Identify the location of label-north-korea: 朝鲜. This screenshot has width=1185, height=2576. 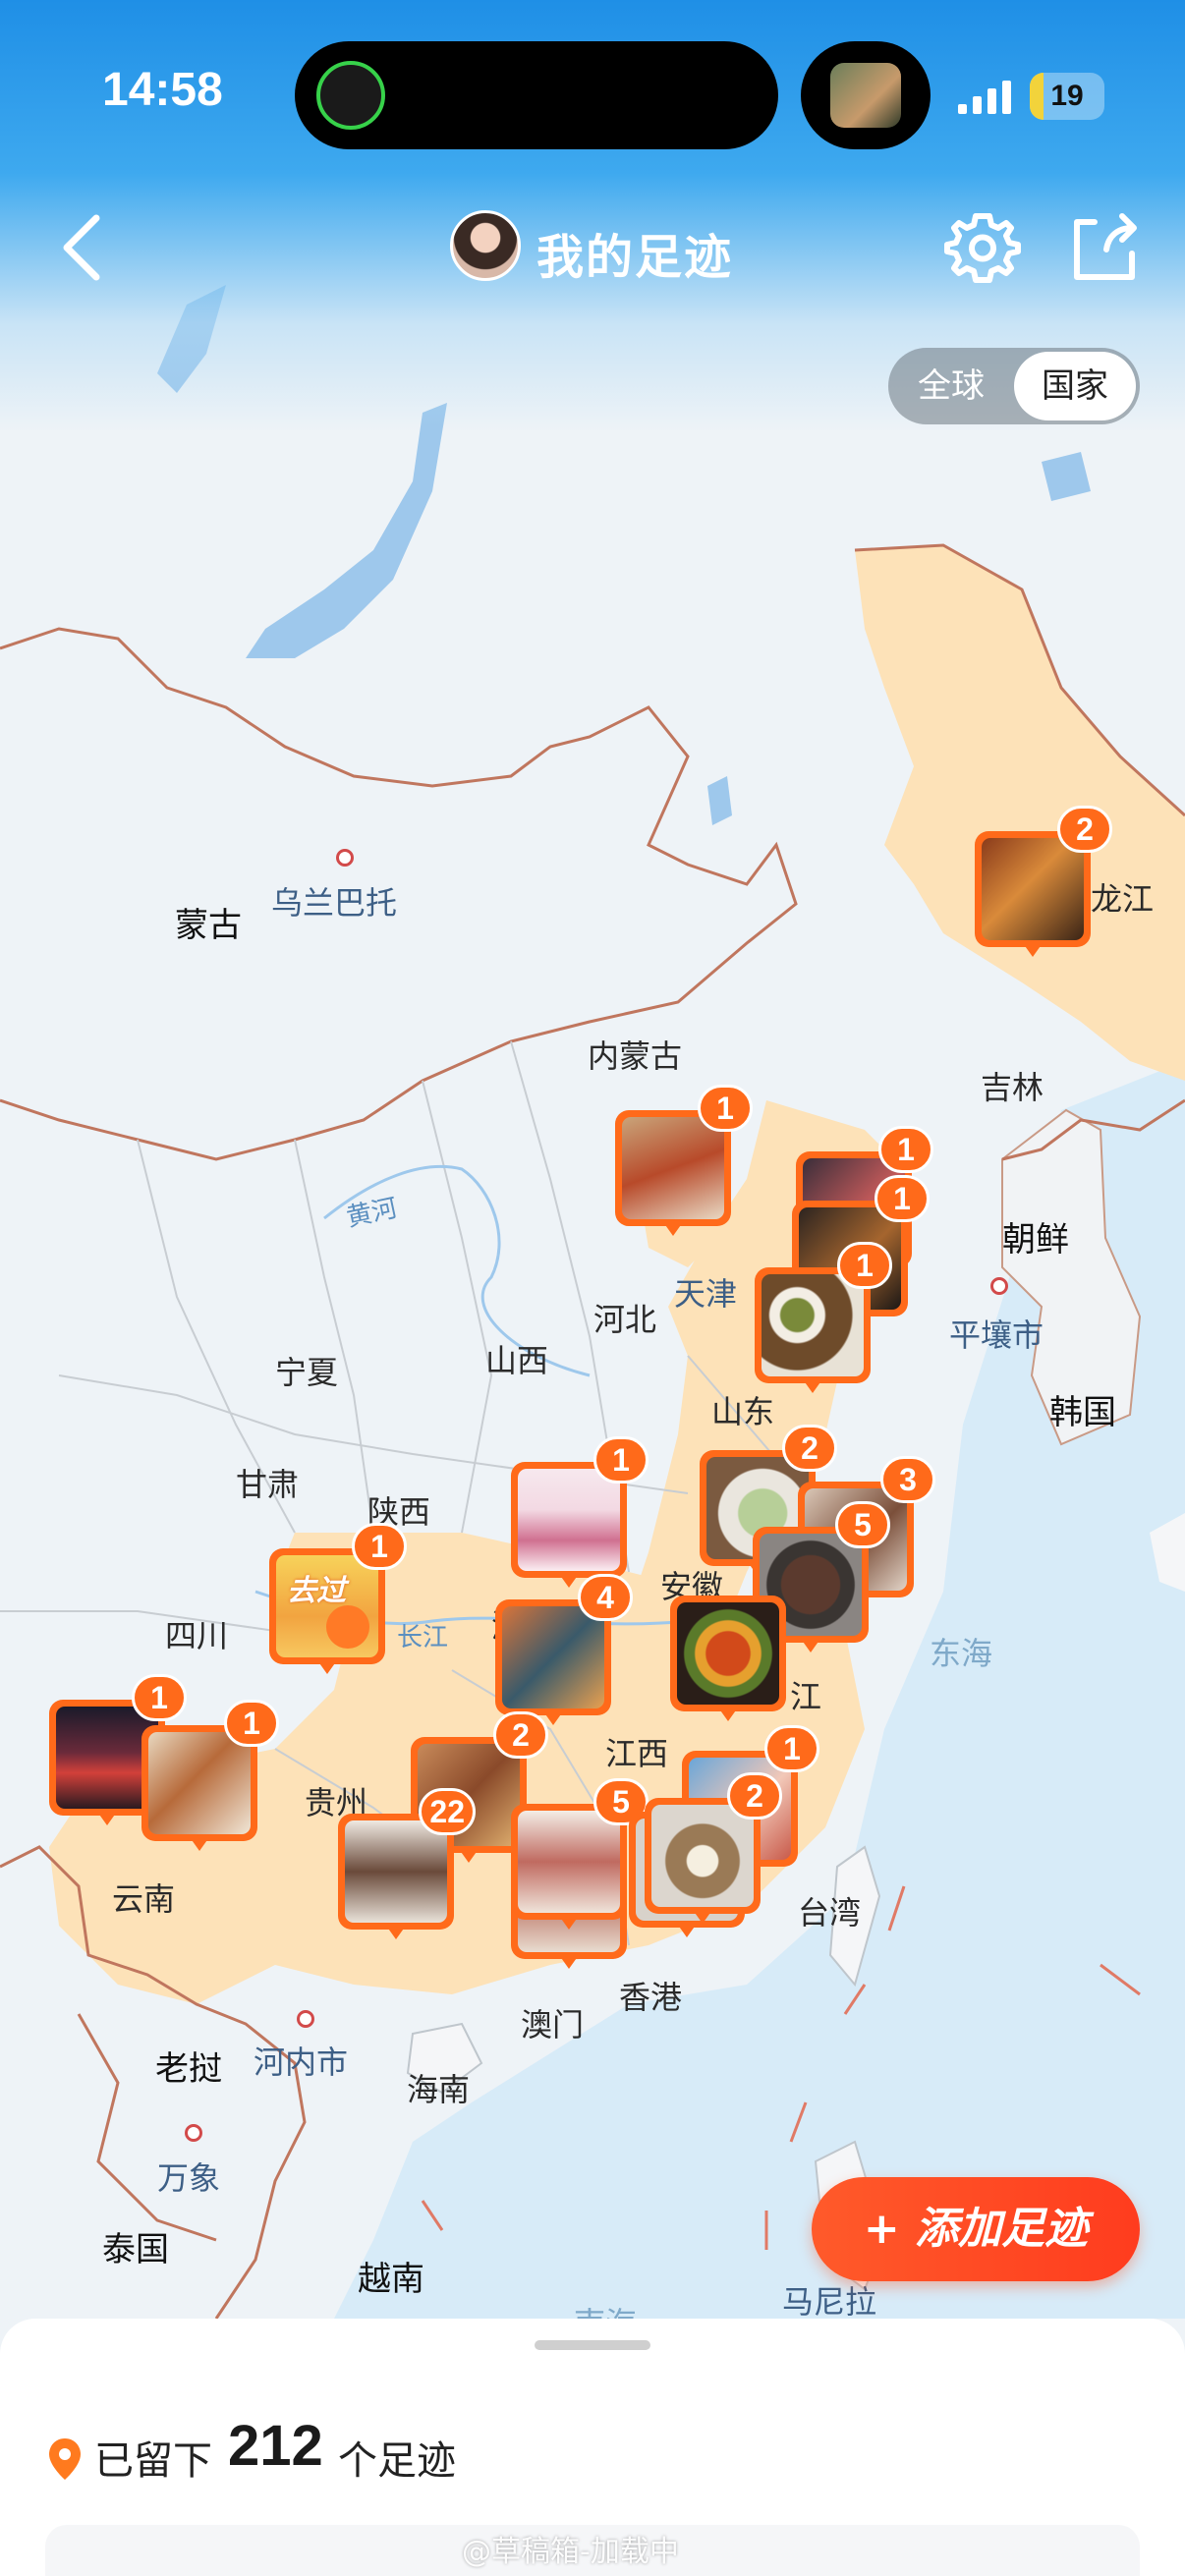
(1035, 1240).